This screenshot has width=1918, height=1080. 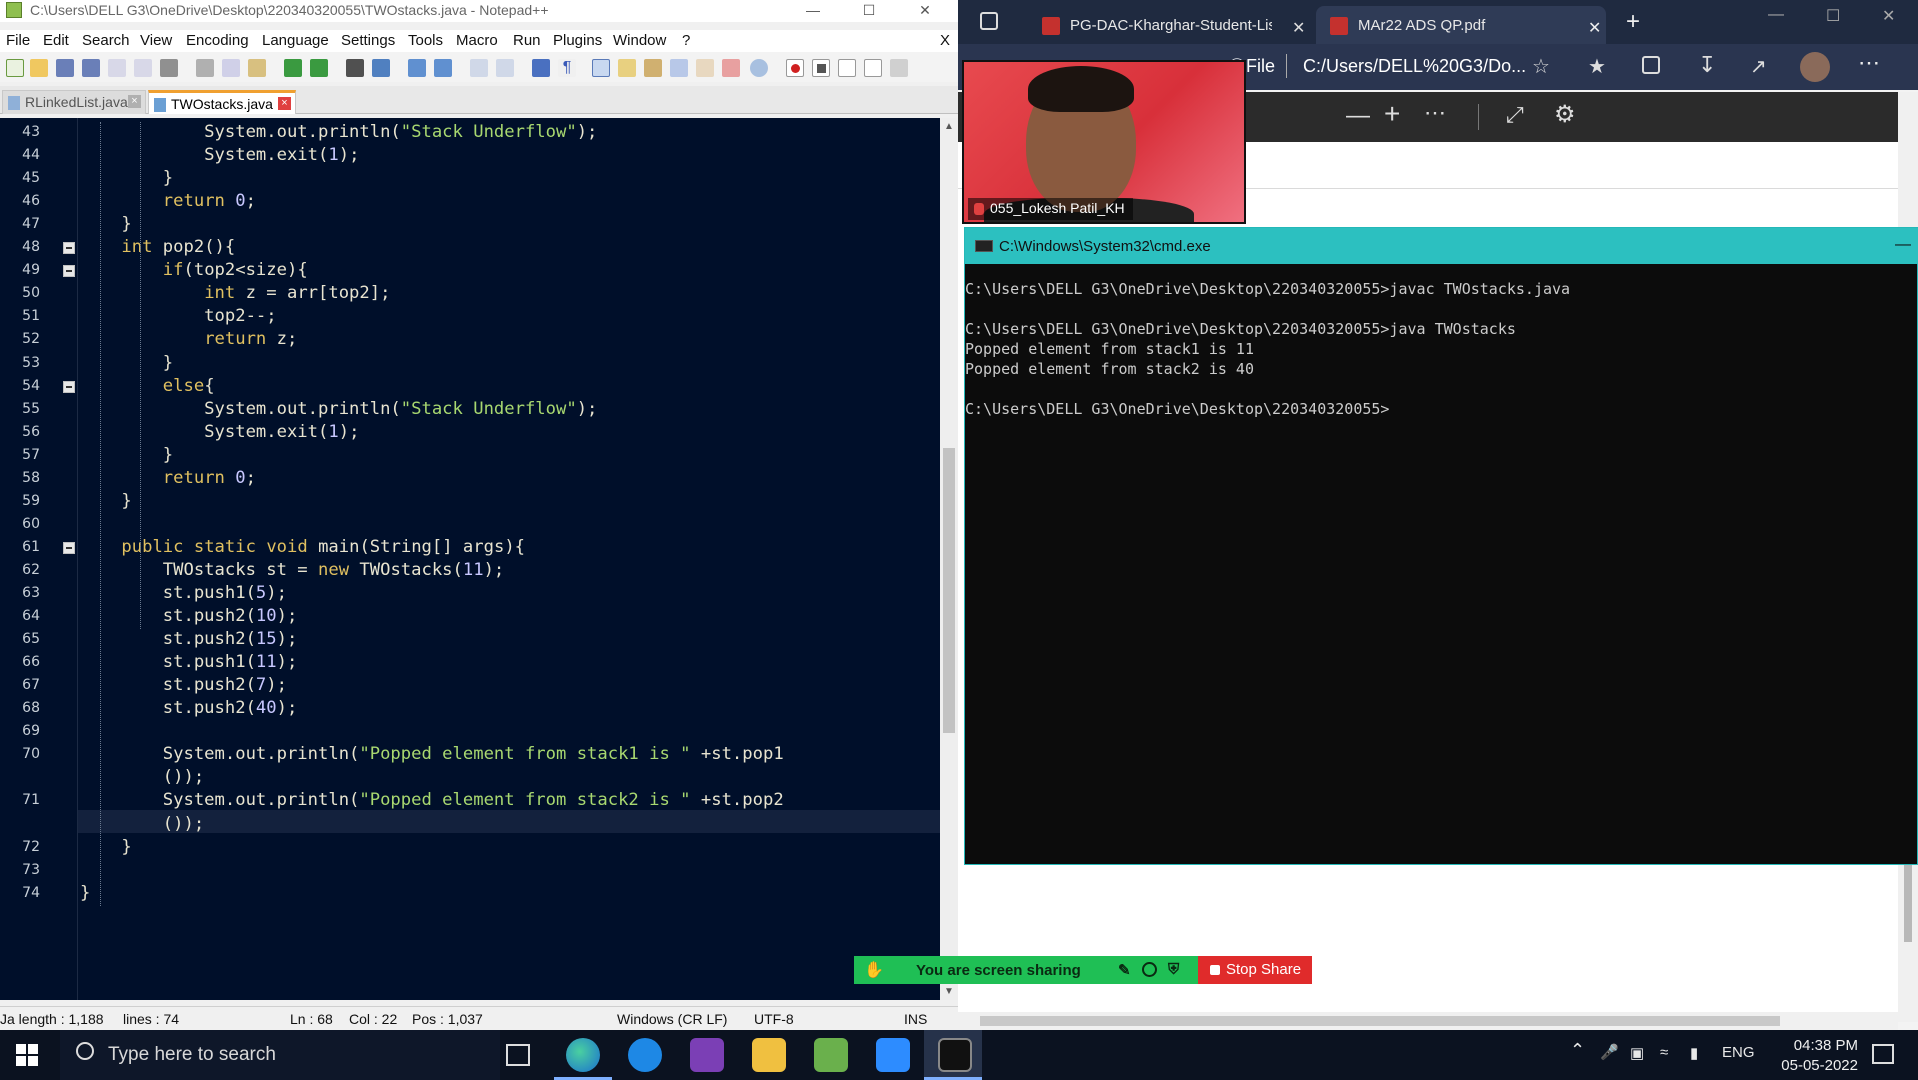 What do you see at coordinates (183, 685) in the screenshot?
I see `code-line: st.push2(7);` at bounding box center [183, 685].